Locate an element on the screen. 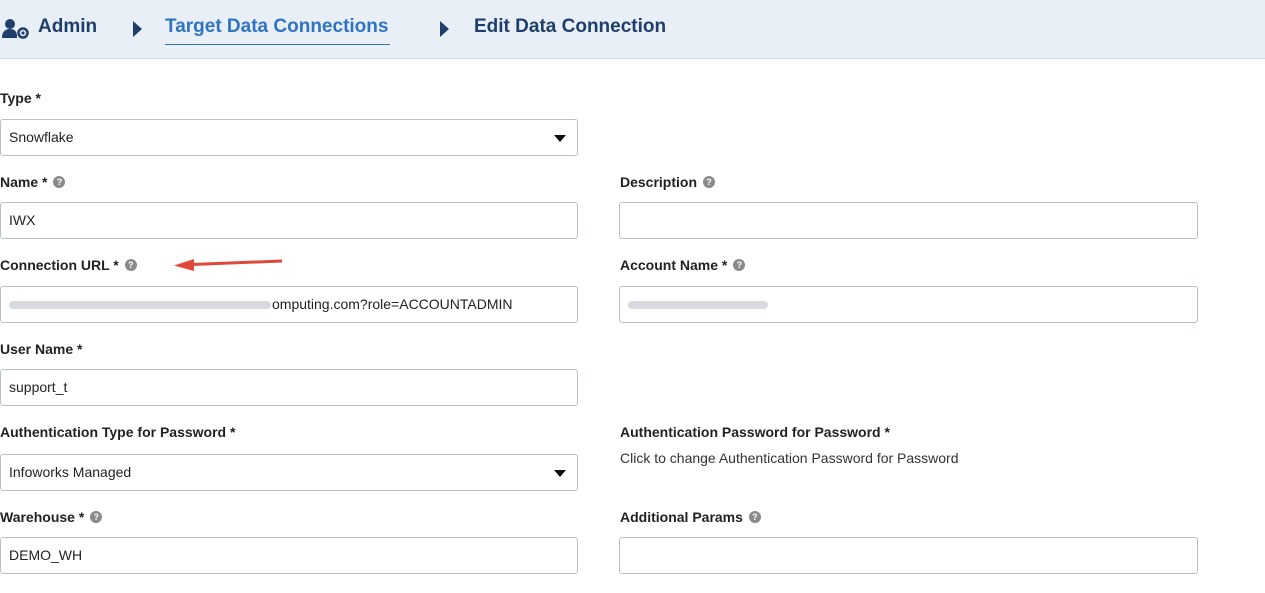 This screenshot has height=593, width=1265. connection-url-label: Connection URL * ? is located at coordinates (68, 265).